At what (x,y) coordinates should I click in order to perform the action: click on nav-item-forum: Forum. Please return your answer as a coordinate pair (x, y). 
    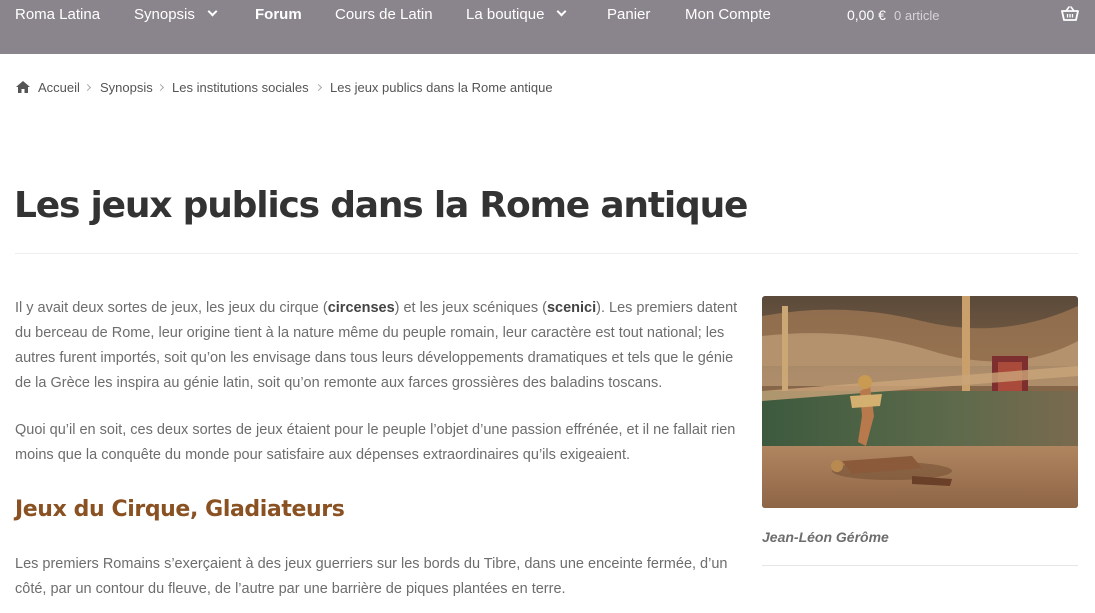
    Looking at the image, I should click on (278, 15).